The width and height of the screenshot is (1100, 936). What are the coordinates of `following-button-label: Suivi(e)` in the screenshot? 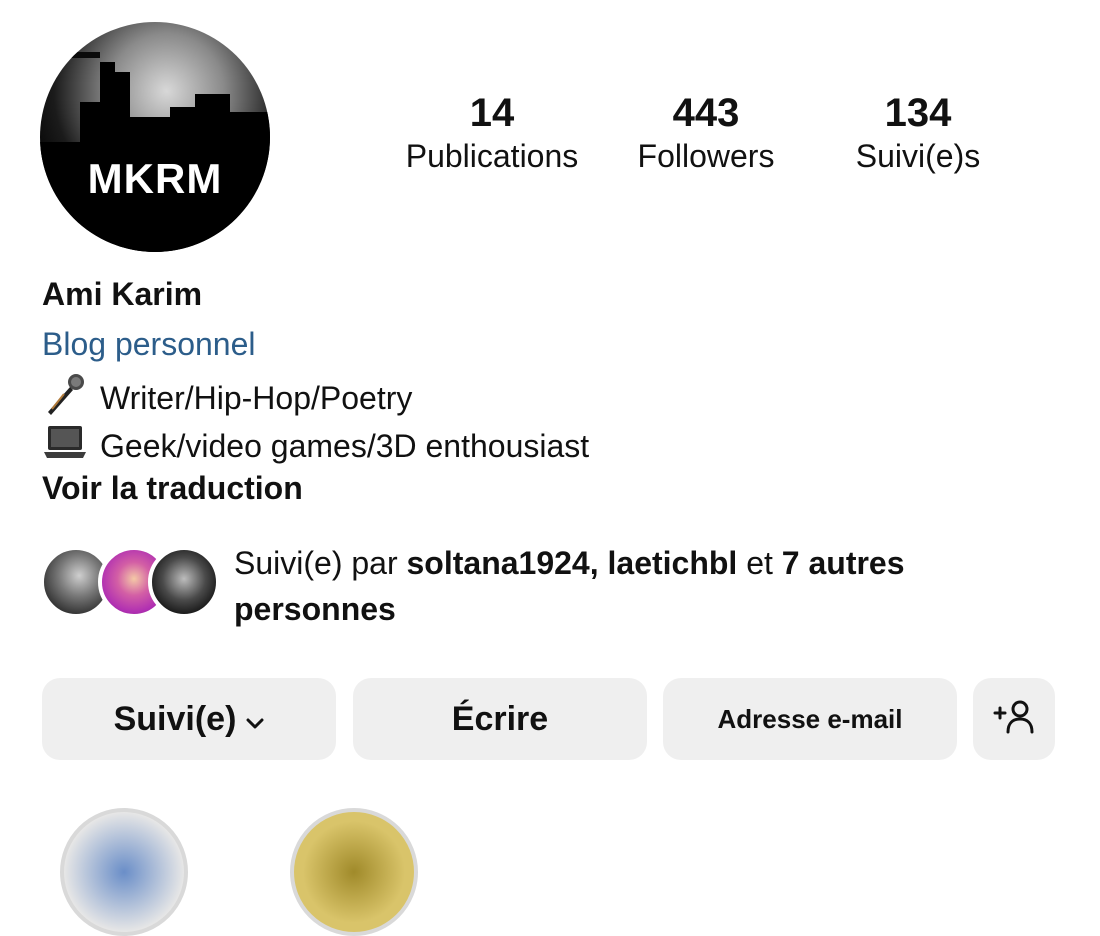 It's located at (175, 718).